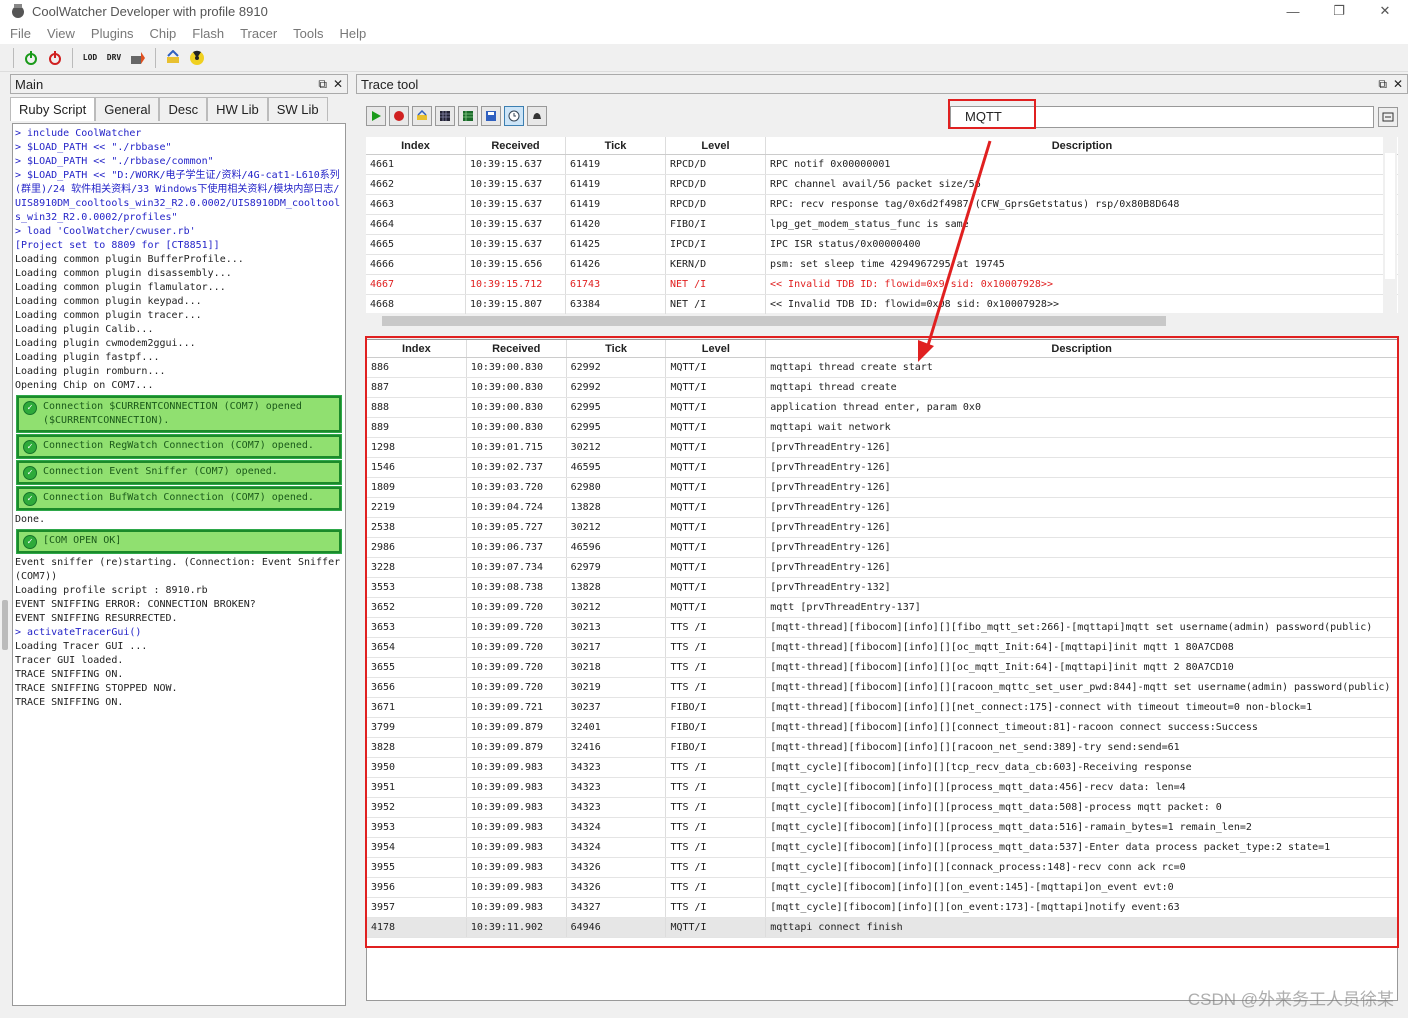  What do you see at coordinates (416, 284) in the screenshot?
I see `cell-index: 4667` at bounding box center [416, 284].